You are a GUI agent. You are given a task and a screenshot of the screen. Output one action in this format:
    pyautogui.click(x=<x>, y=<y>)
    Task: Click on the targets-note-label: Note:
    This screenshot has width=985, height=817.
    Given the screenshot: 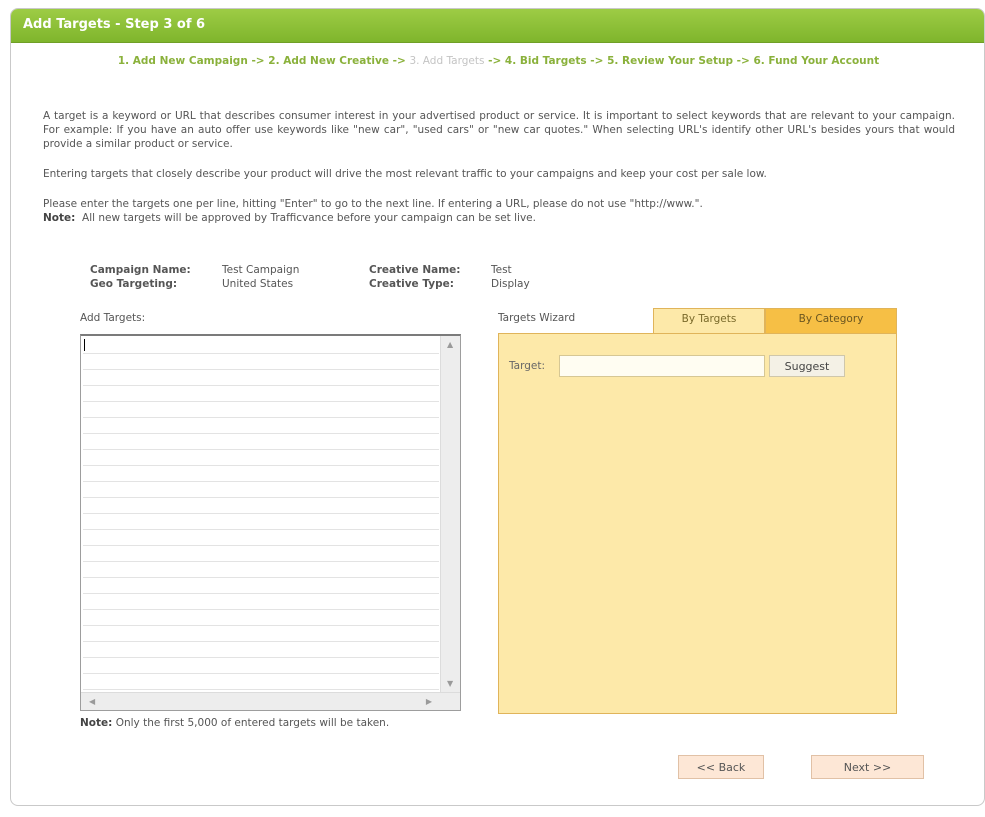 What is the action you would take?
    pyautogui.click(x=96, y=723)
    